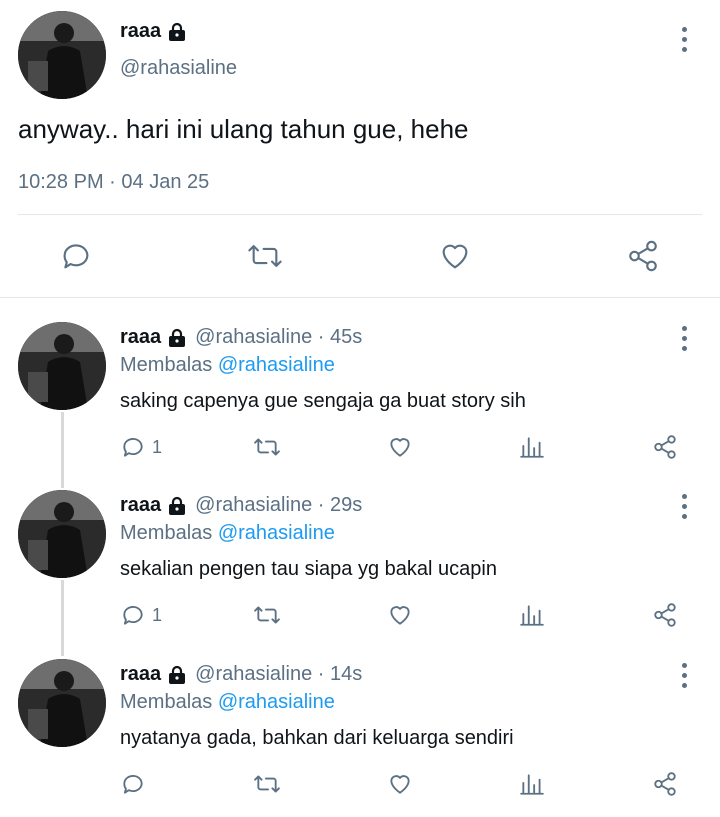 This screenshot has height=817, width=720. What do you see at coordinates (243, 129) in the screenshot?
I see `tweet-text: anyway.. hari ini ulang tahun gue, hehe` at bounding box center [243, 129].